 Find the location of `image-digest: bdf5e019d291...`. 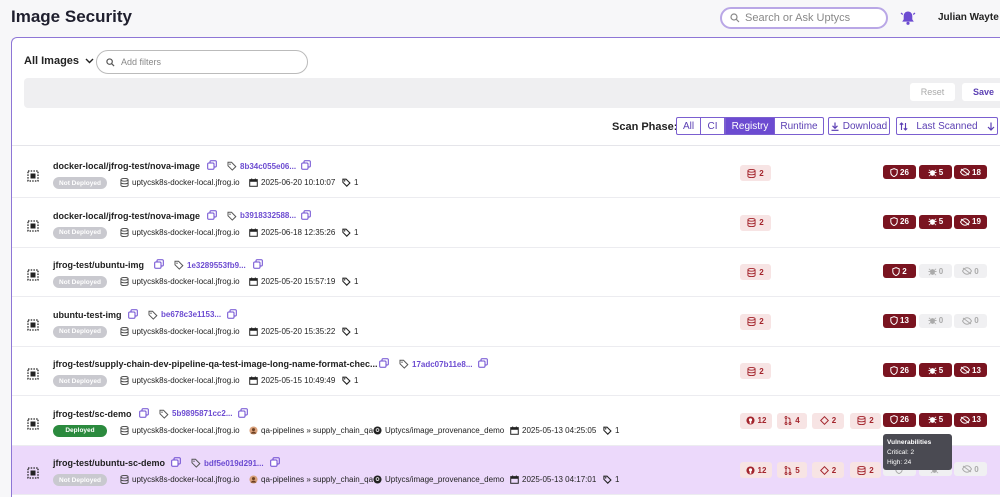

image-digest: bdf5e019d291... is located at coordinates (227, 463).